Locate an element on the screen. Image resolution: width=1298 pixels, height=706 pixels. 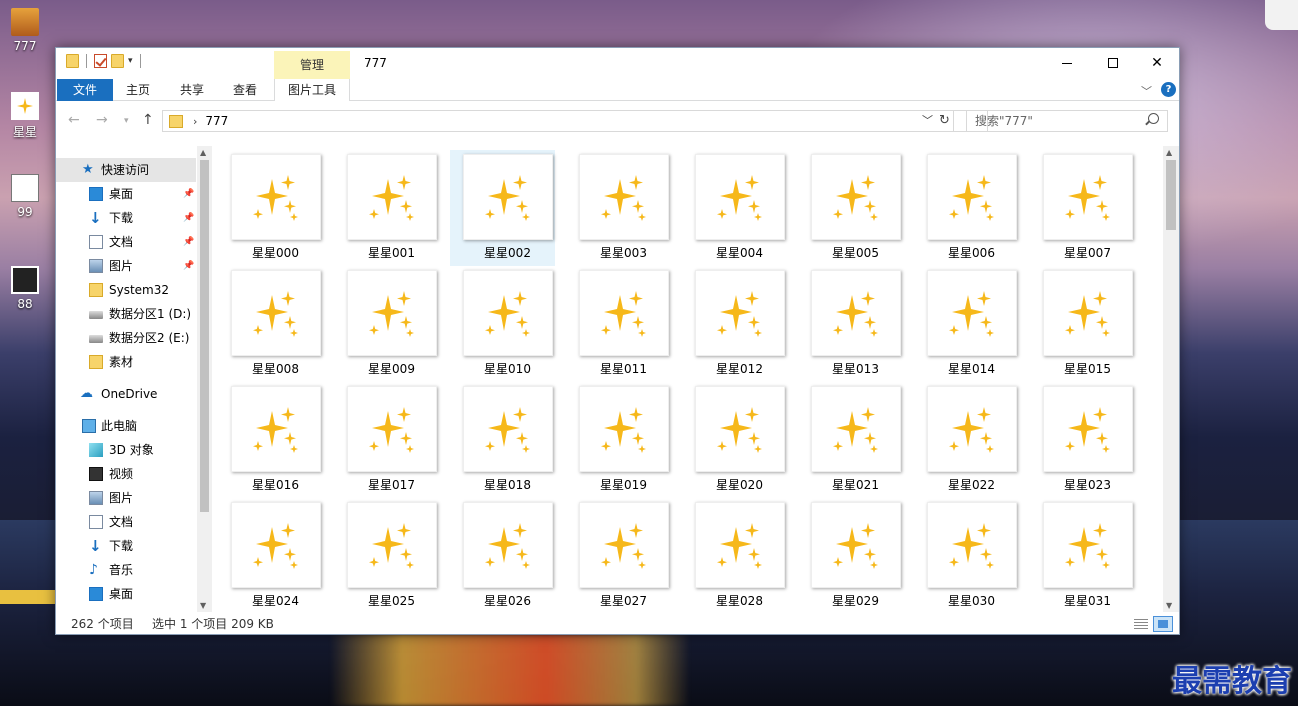
nav-item-pc-documents: 文档 is located at coordinates (126, 522).